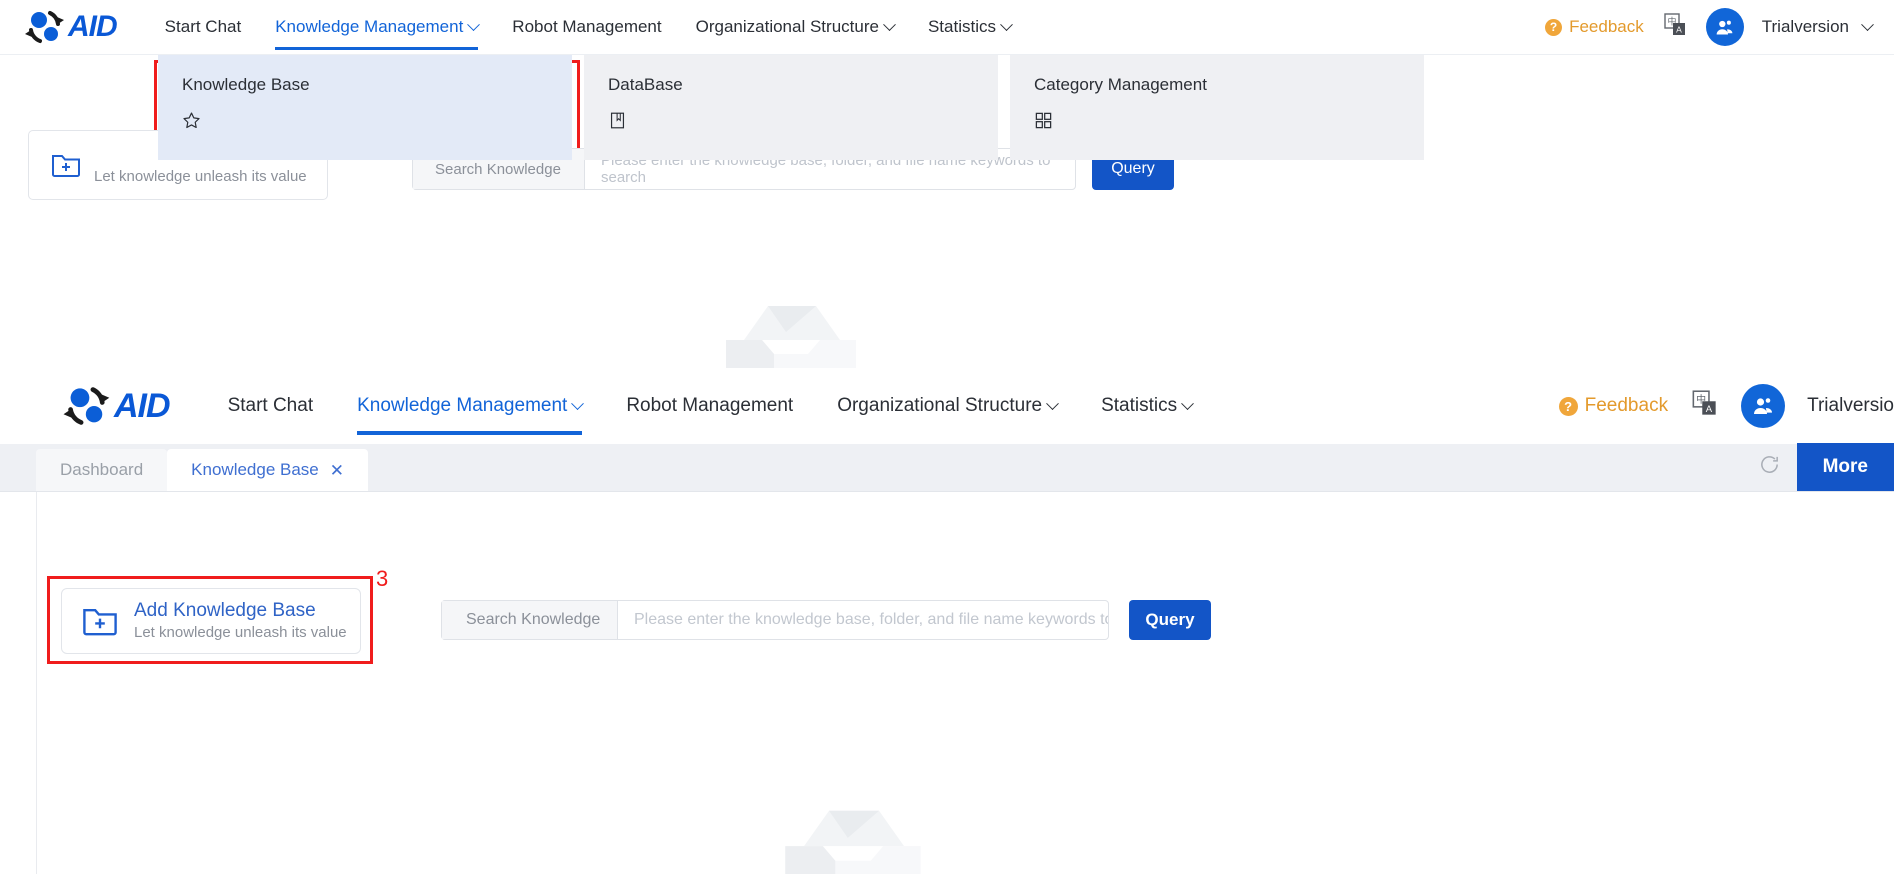 The image size is (1894, 874). What do you see at coordinates (1043, 120) in the screenshot?
I see `grid-icon` at bounding box center [1043, 120].